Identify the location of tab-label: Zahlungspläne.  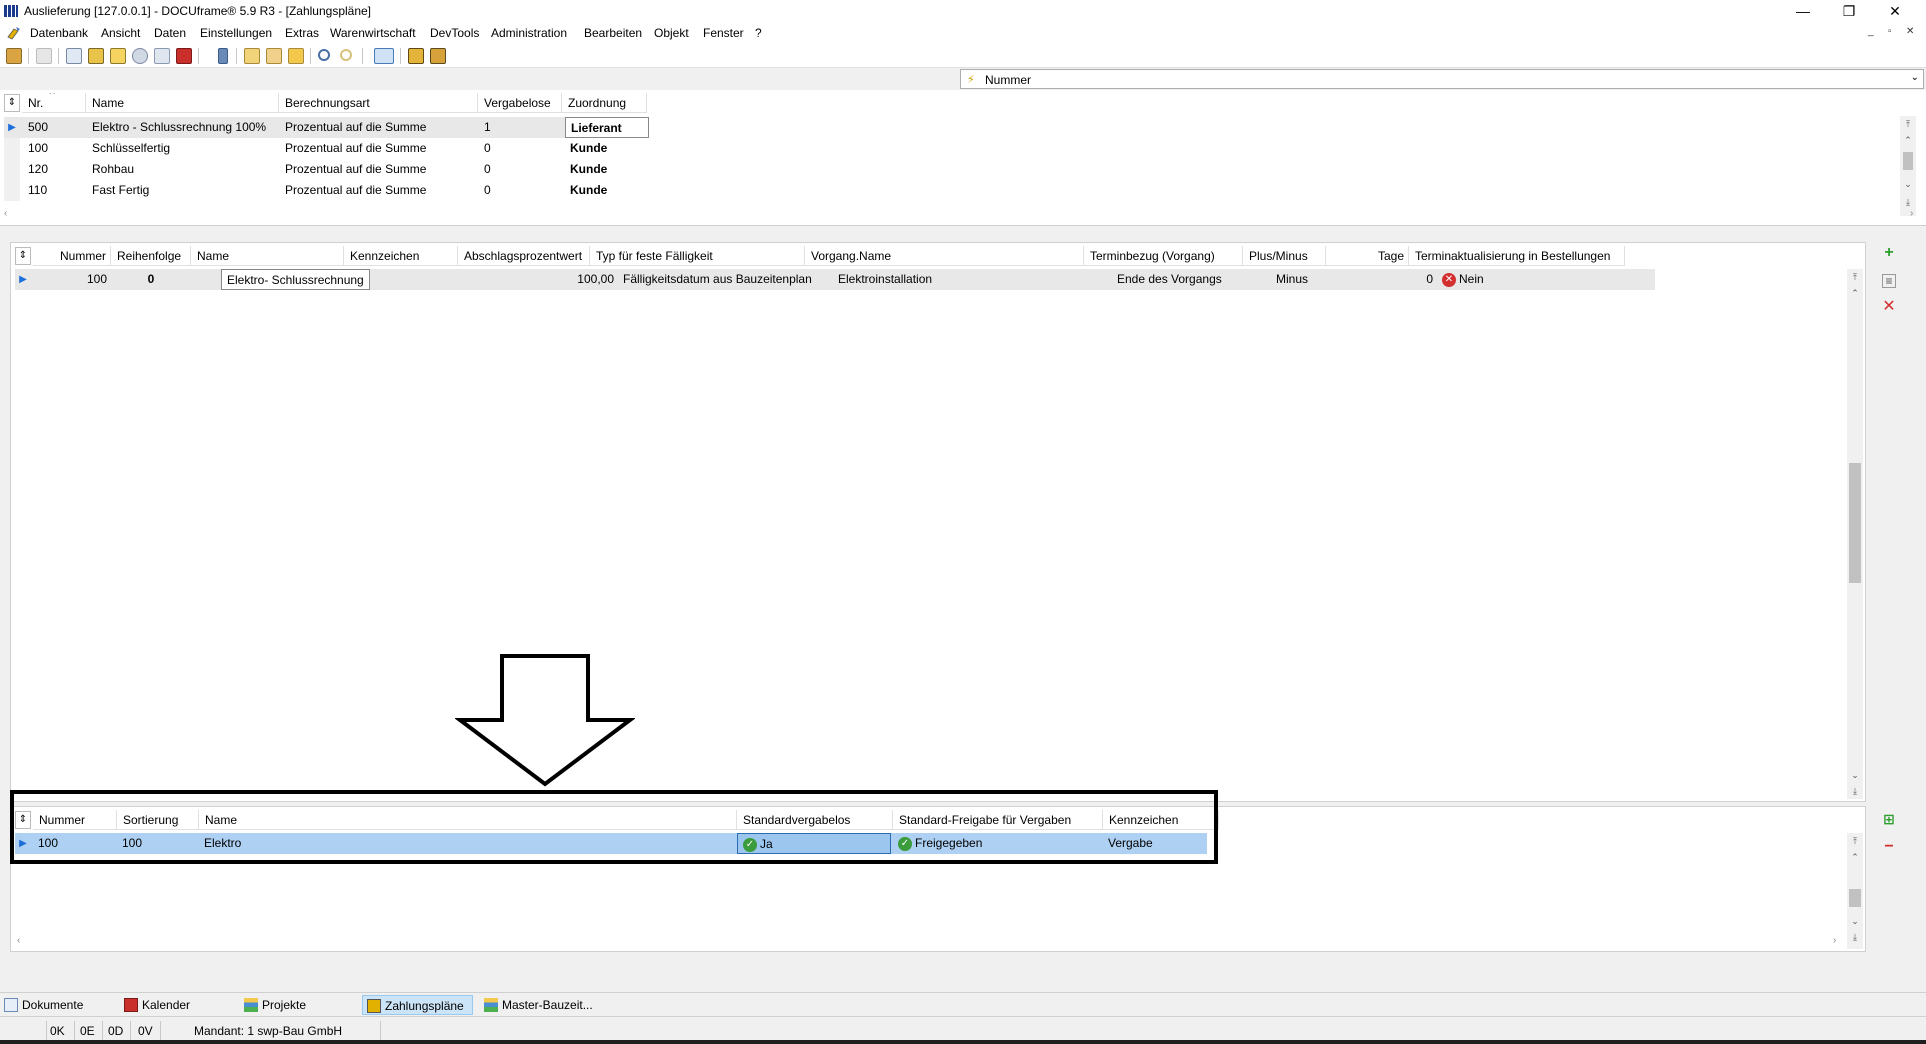
(424, 1006).